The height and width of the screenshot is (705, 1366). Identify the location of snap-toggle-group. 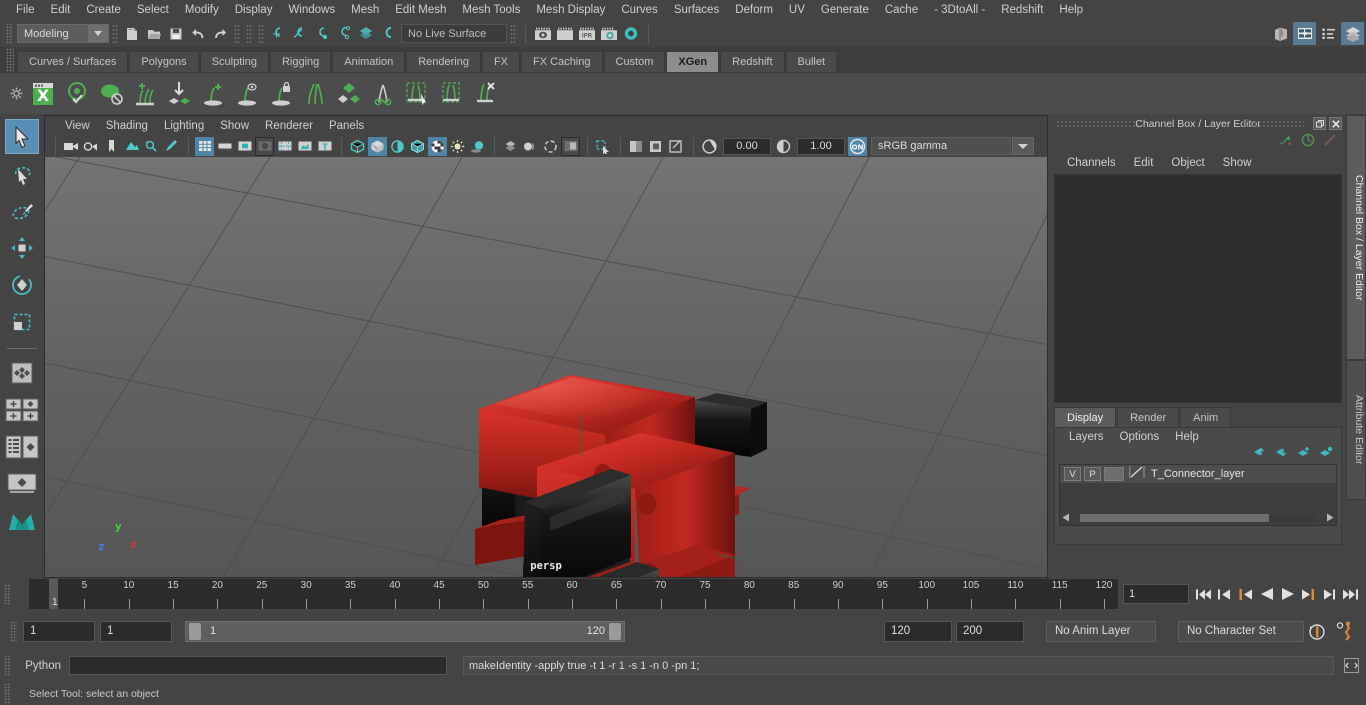
(22, 409).